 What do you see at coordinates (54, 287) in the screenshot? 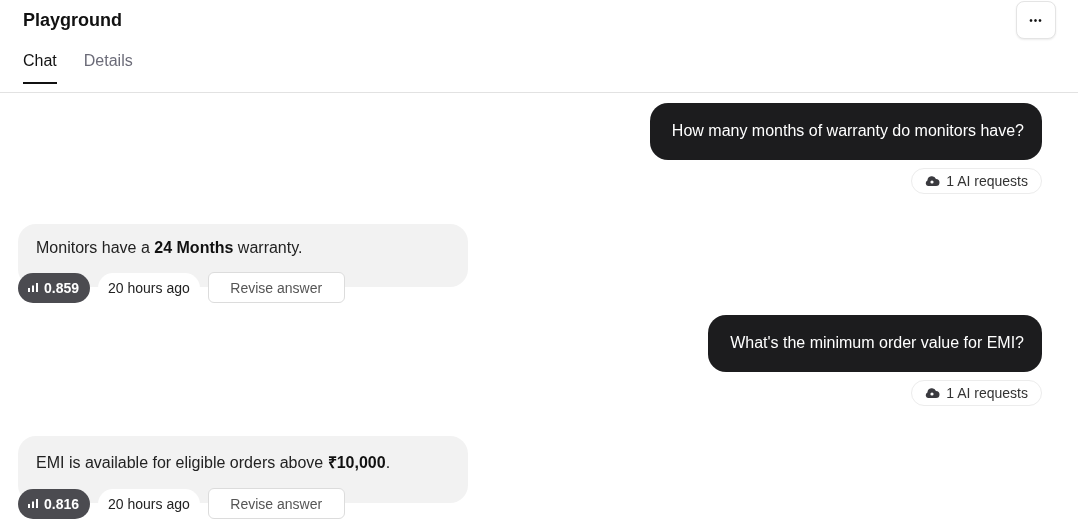
I see `score-badge: 0.859` at bounding box center [54, 287].